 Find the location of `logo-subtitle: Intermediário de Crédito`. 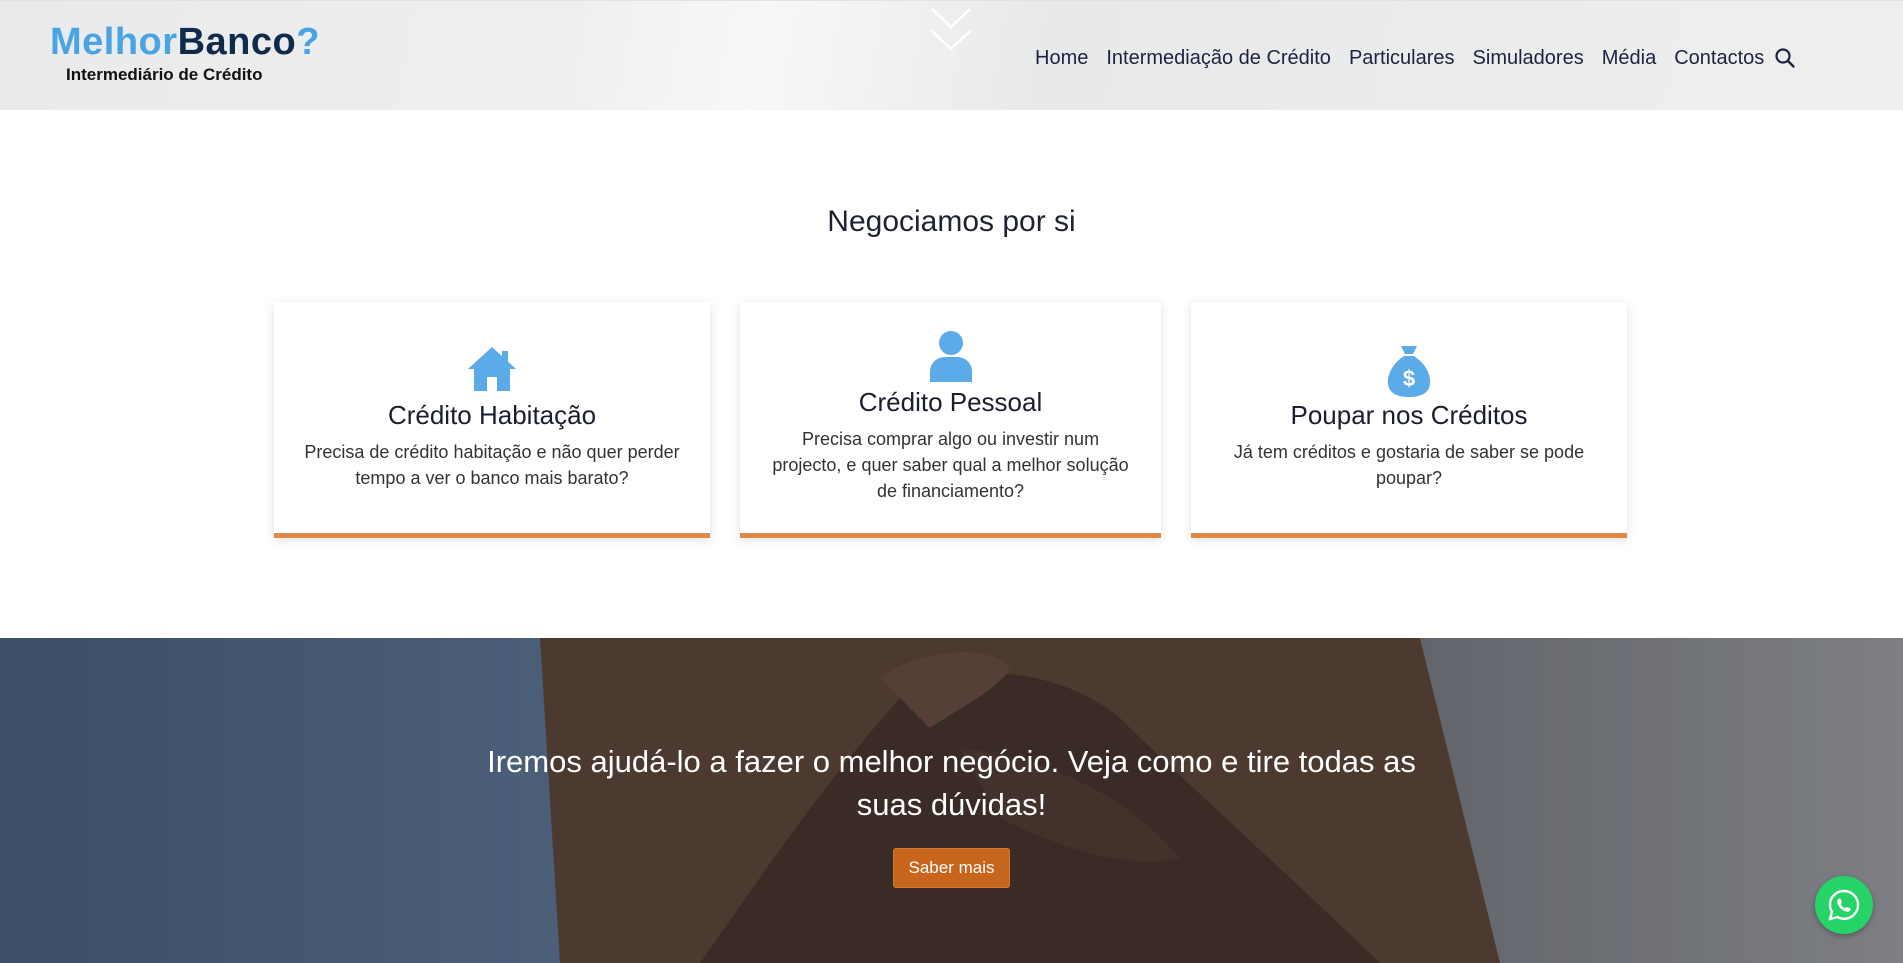

logo-subtitle: Intermediário de Crédito is located at coordinates (164, 74).